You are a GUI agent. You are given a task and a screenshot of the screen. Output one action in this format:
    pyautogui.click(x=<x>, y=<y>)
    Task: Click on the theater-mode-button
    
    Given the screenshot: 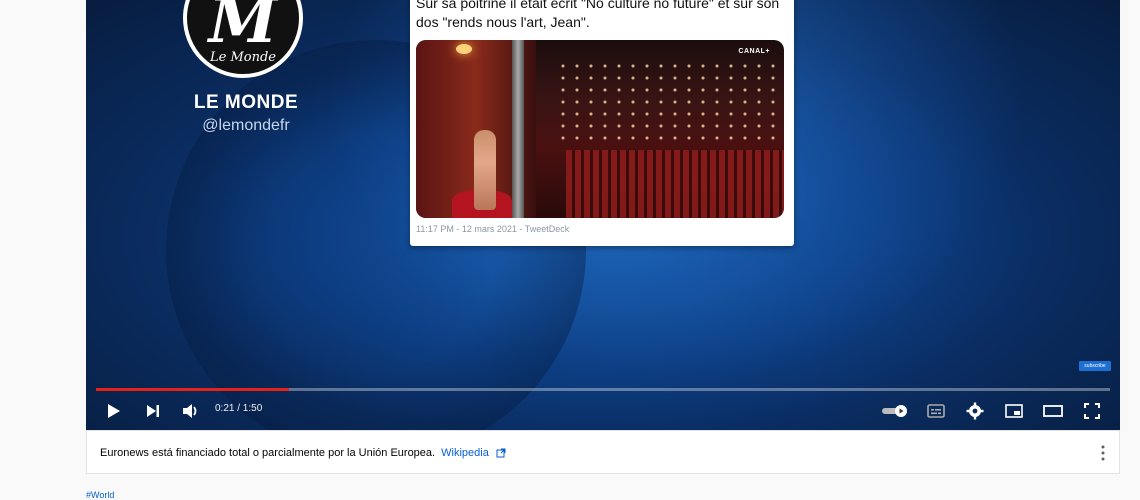 What is the action you would take?
    pyautogui.click(x=1053, y=411)
    